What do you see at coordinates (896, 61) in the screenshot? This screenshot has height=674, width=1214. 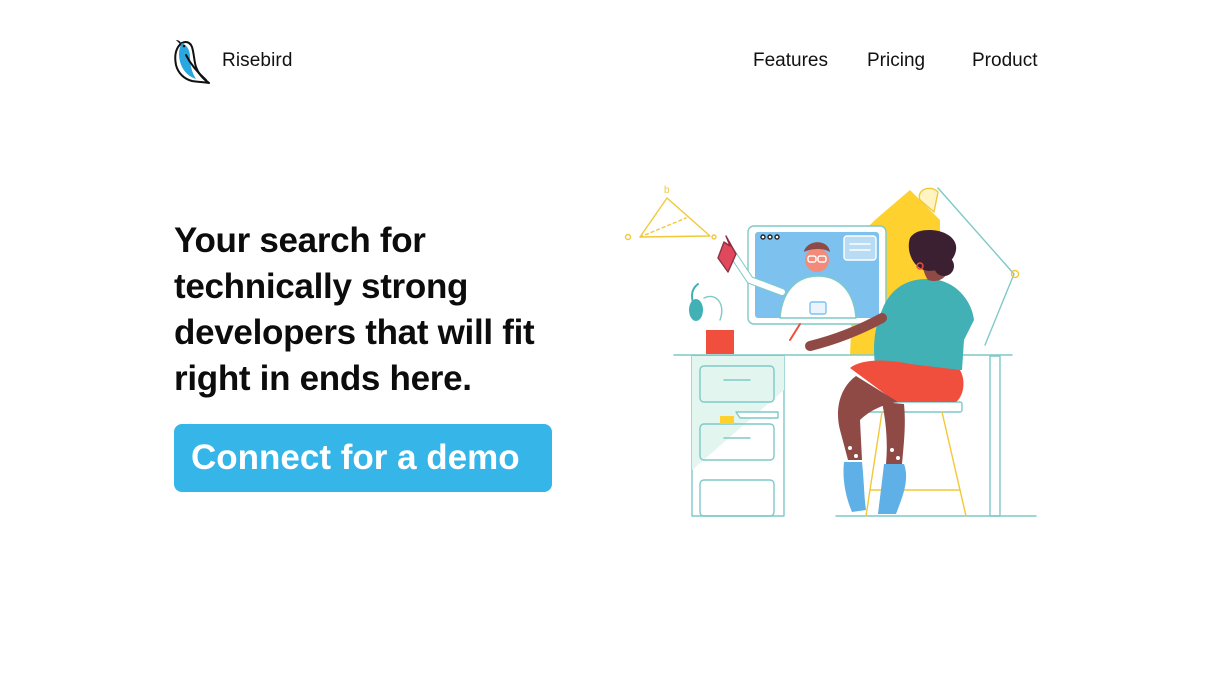 I see `nav-link-pricing: Pricing` at bounding box center [896, 61].